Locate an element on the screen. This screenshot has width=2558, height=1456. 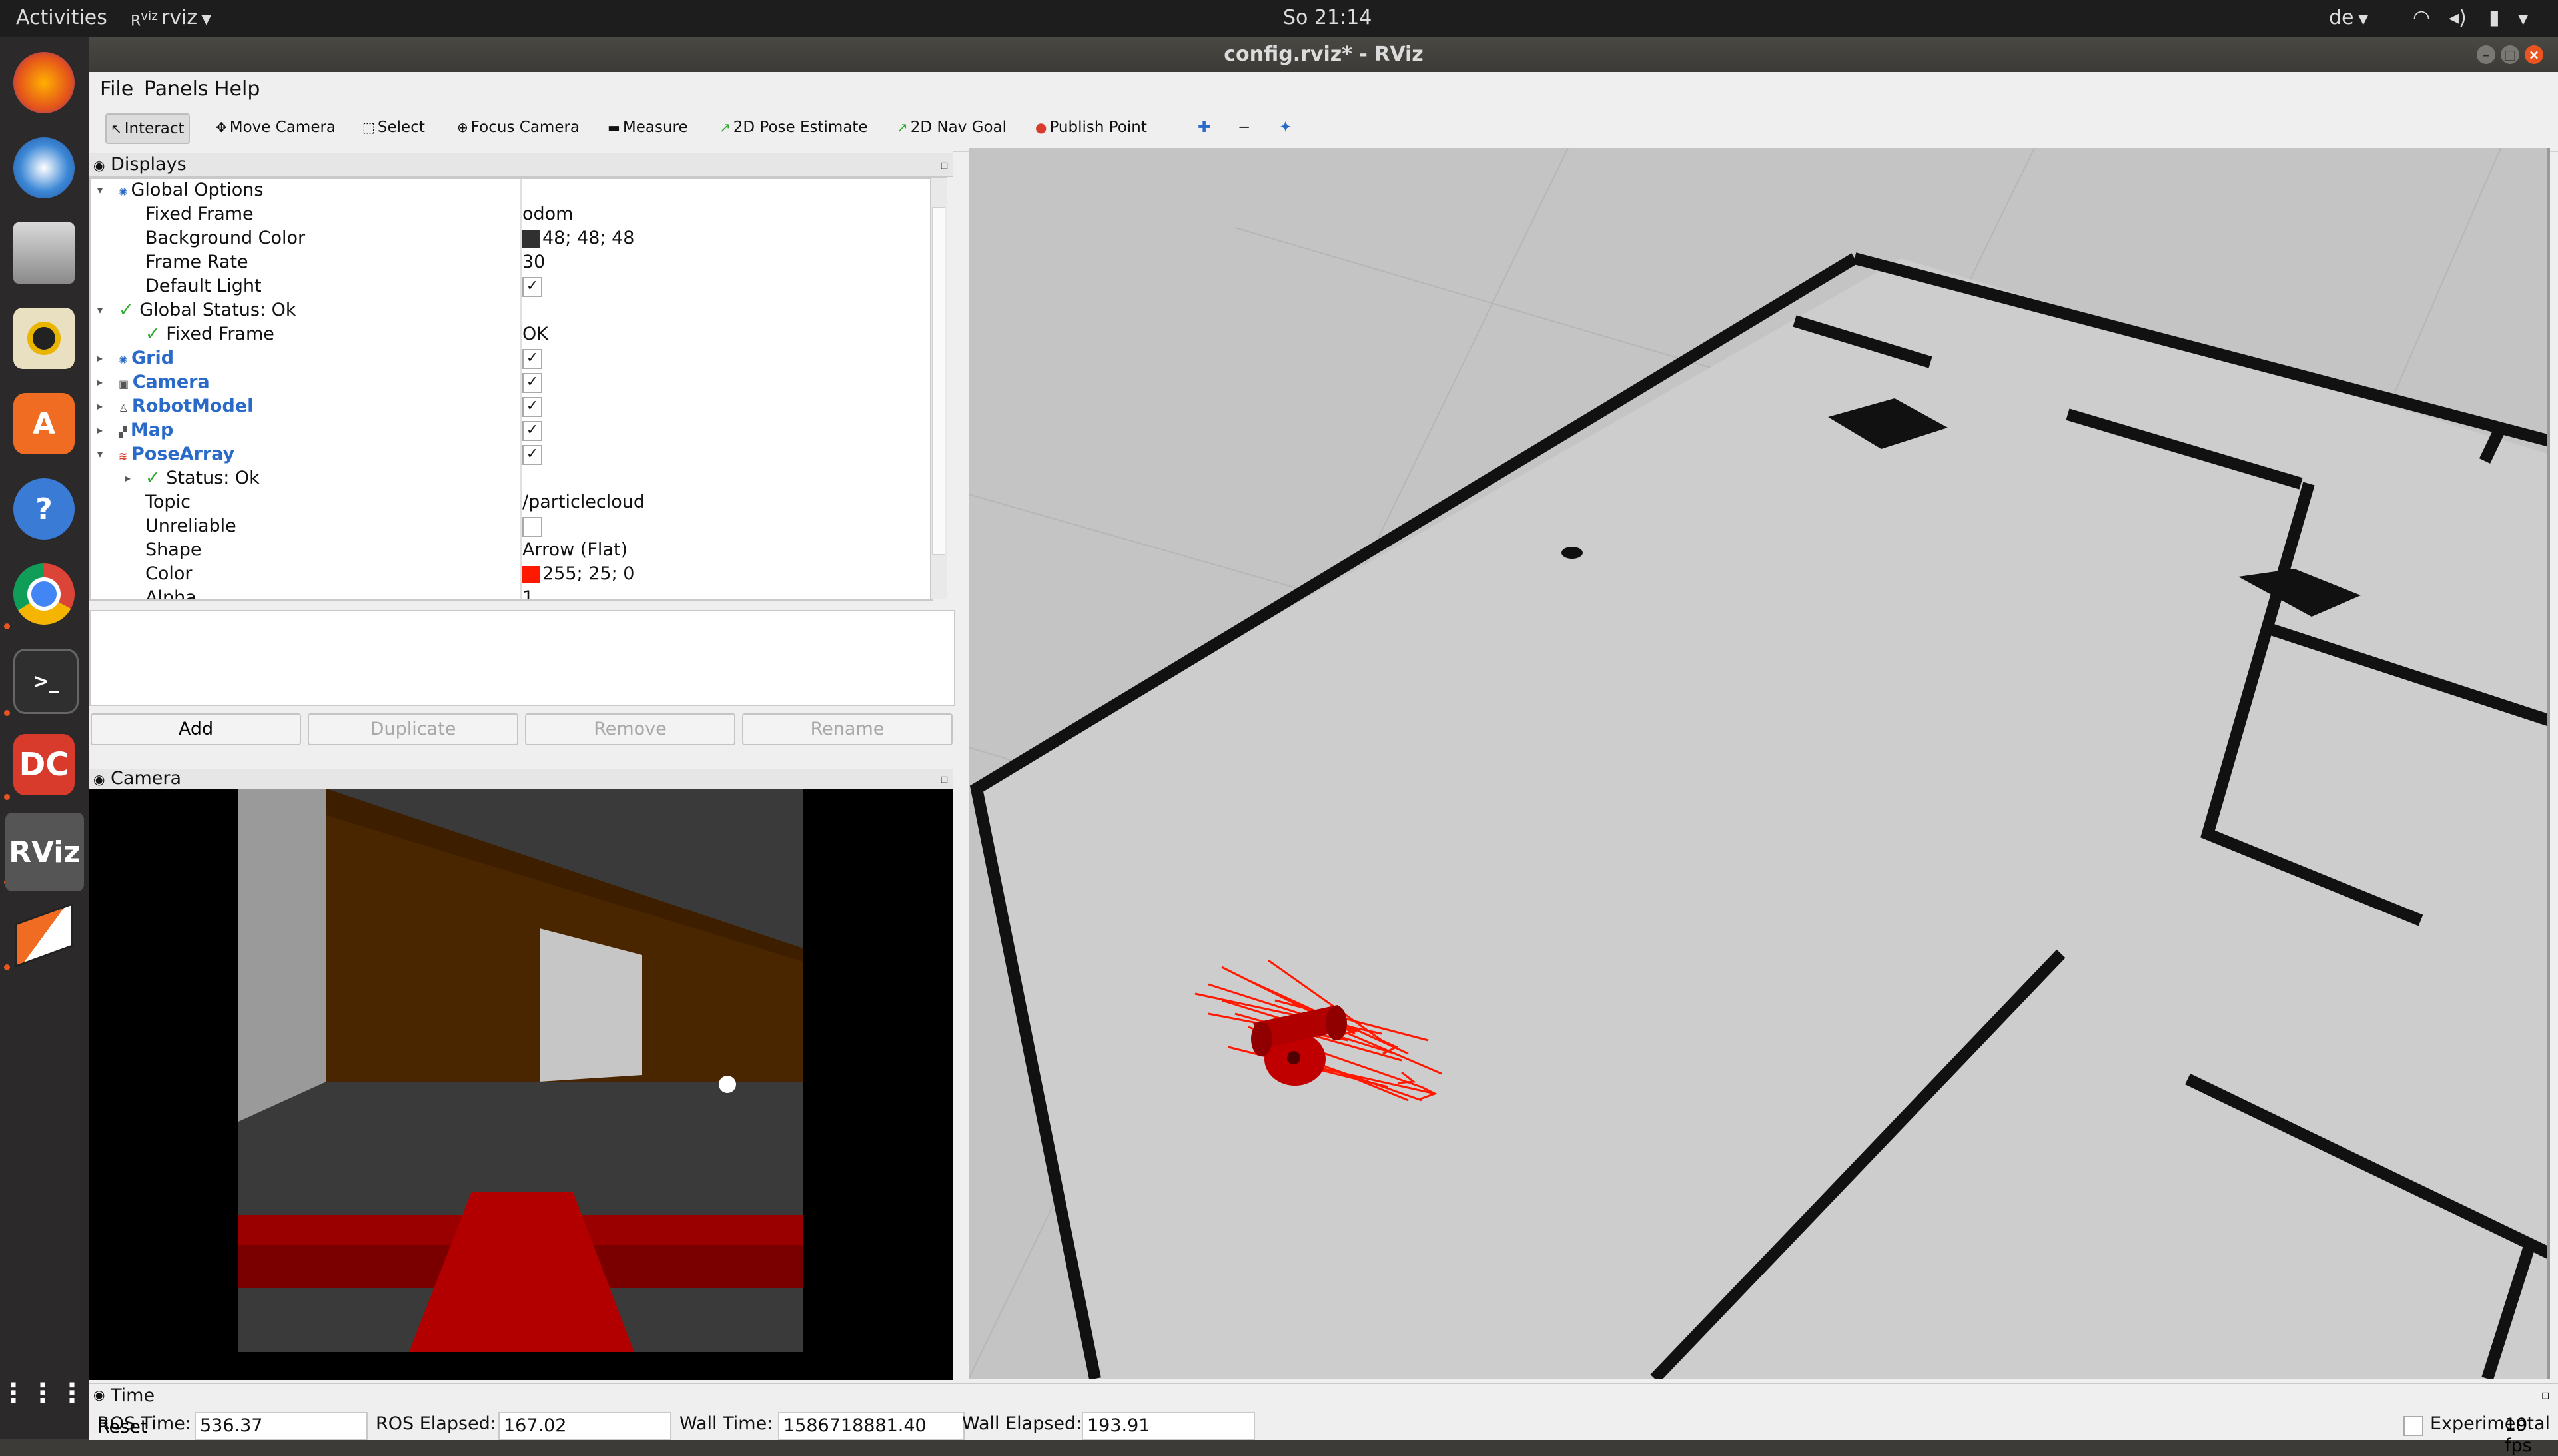
software-center-icon: A is located at coordinates (44, 423).